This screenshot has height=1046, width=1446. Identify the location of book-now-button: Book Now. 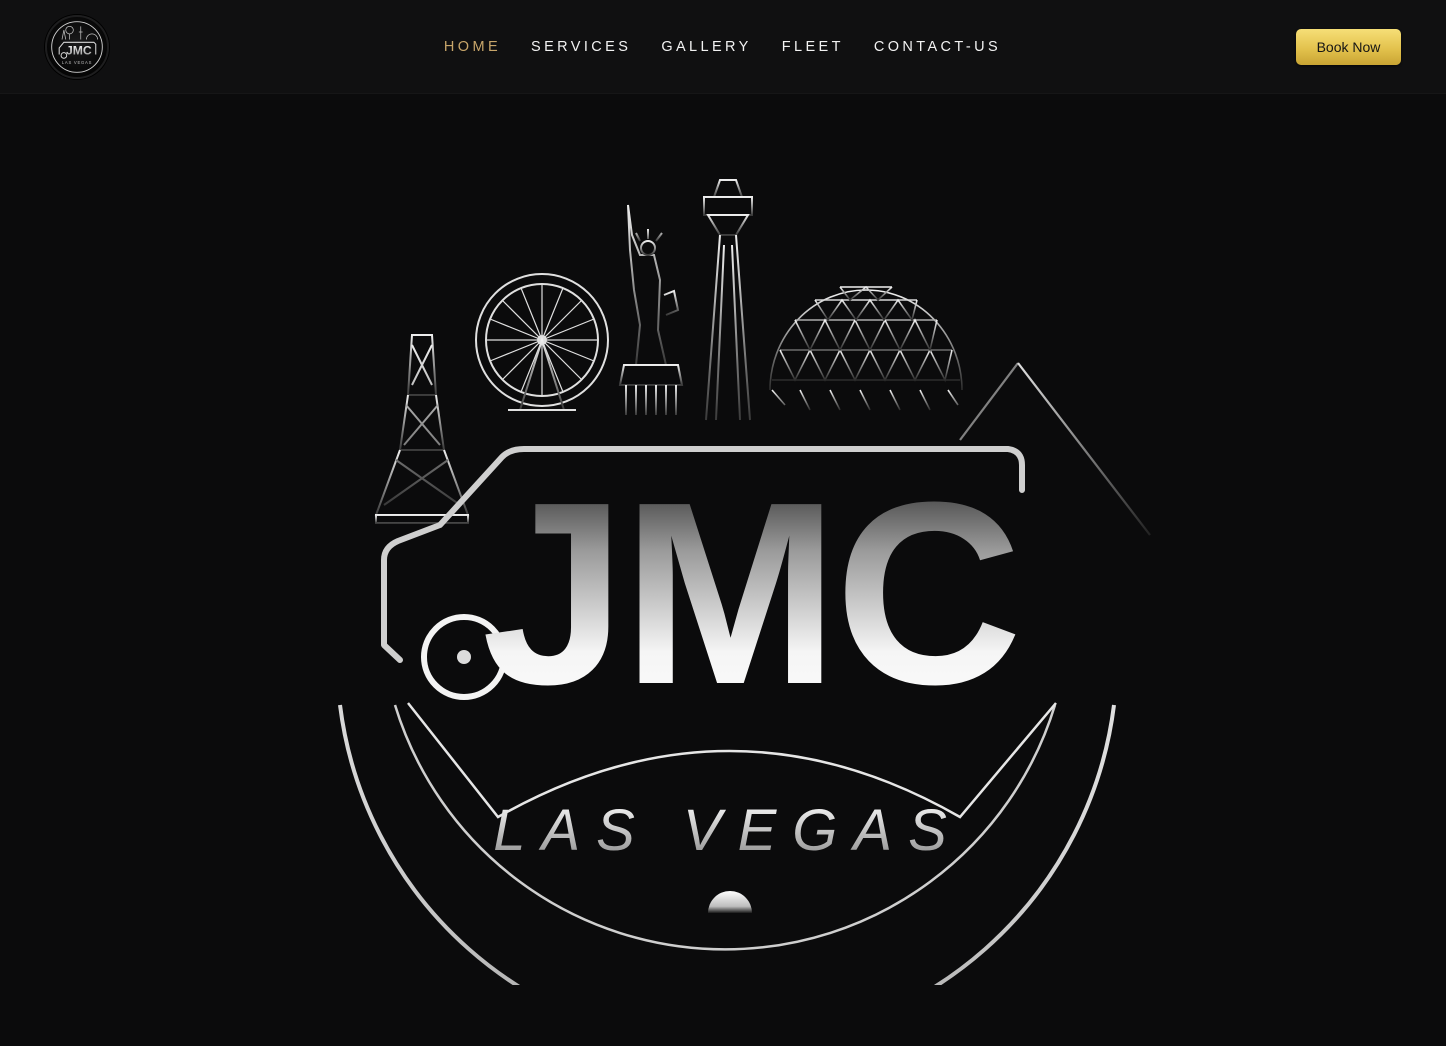
(1348, 47).